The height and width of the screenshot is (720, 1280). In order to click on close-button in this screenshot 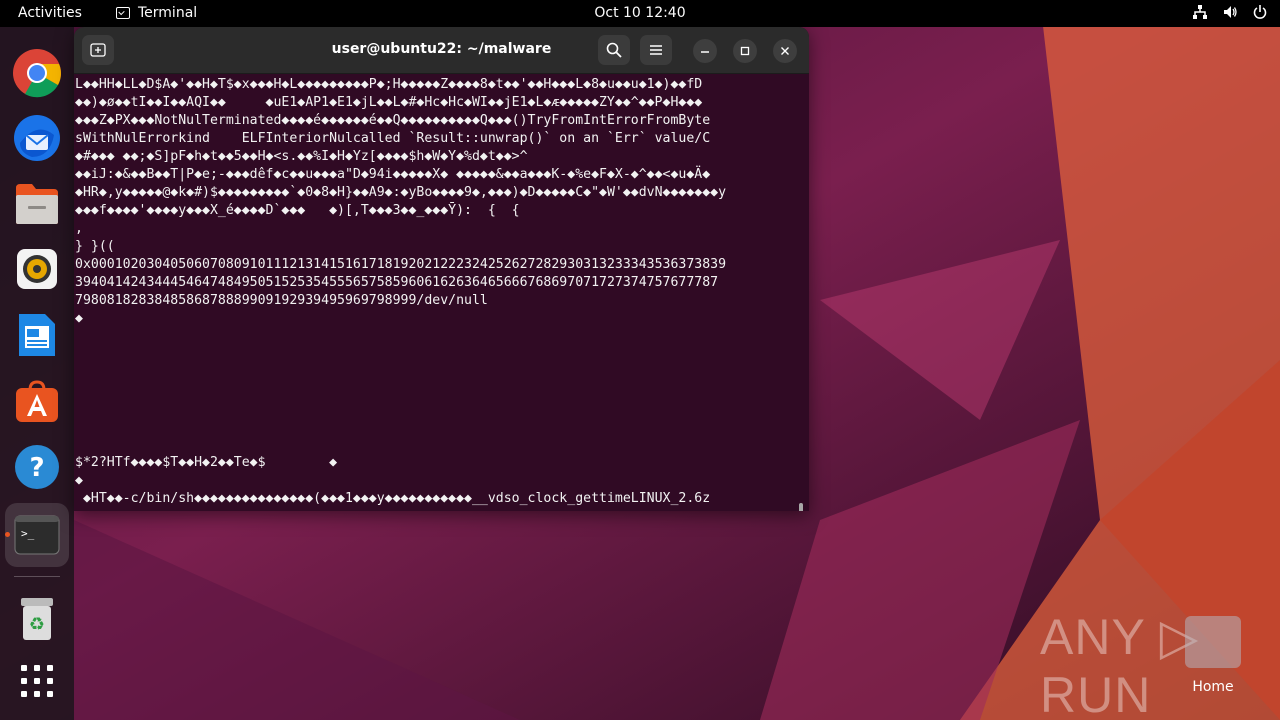, I will do `click(785, 51)`.